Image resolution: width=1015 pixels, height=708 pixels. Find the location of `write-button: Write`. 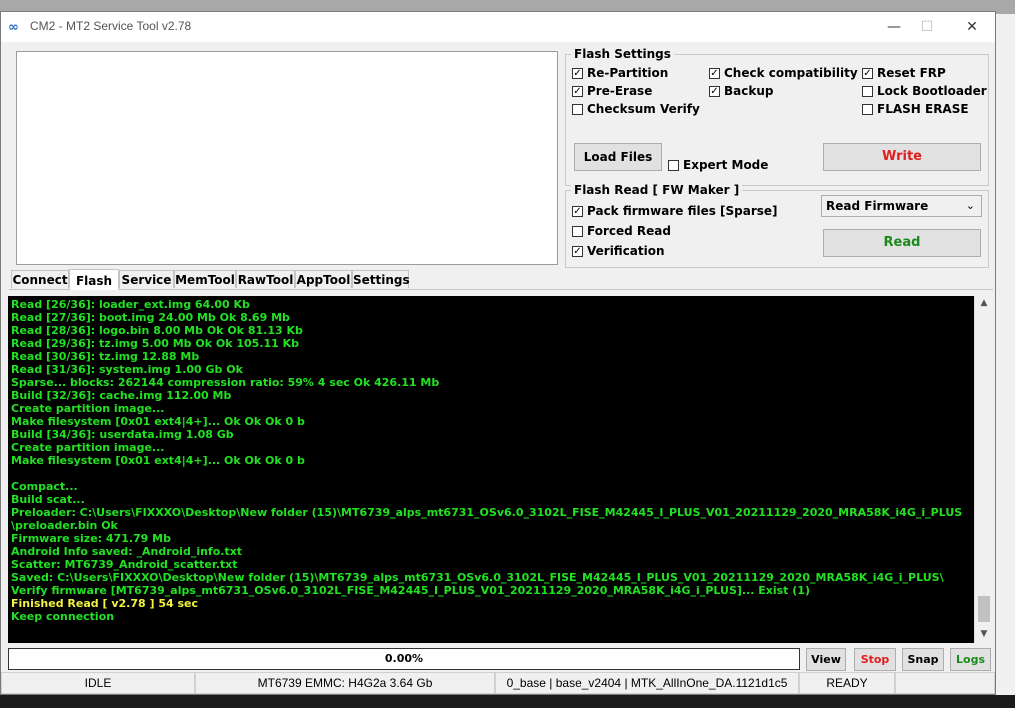

write-button: Write is located at coordinates (902, 157).